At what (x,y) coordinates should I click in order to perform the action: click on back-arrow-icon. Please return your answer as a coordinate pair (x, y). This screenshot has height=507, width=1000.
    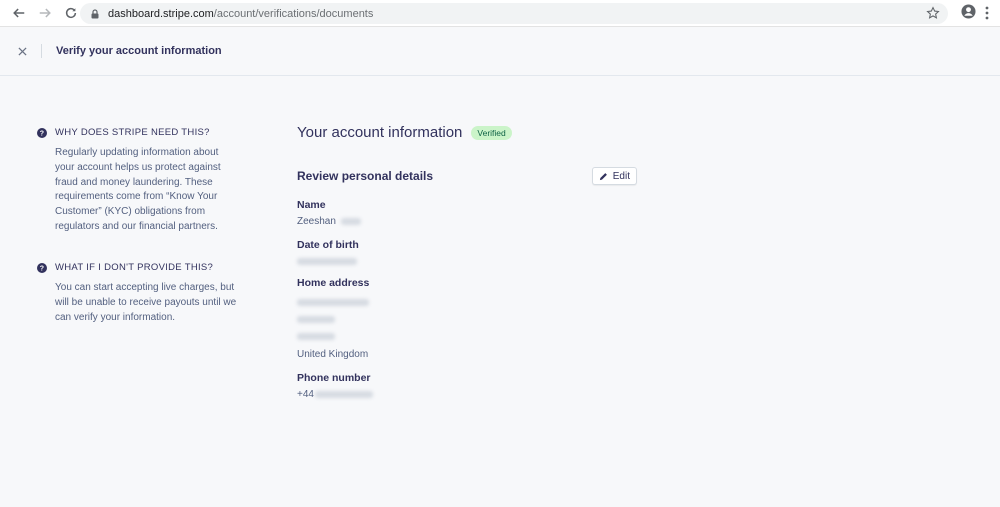
    Looking at the image, I should click on (19, 13).